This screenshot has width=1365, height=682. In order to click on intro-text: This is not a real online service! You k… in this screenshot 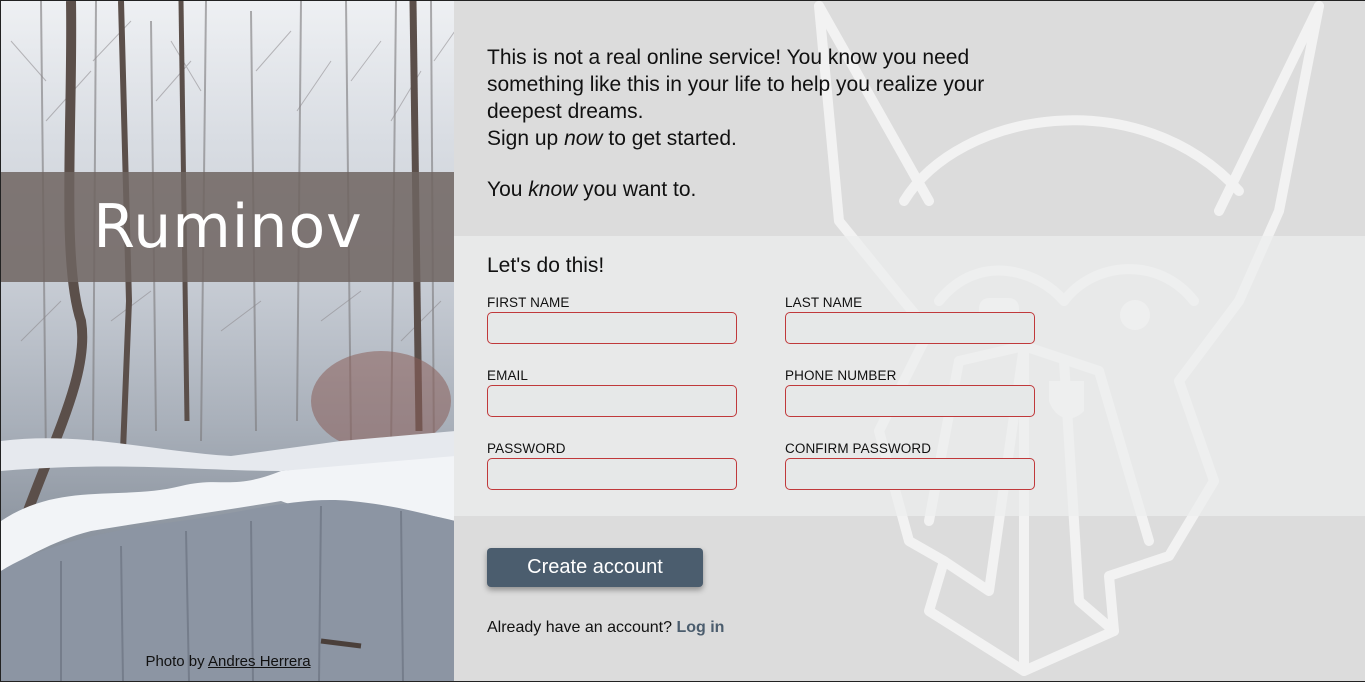, I will do `click(767, 123)`.